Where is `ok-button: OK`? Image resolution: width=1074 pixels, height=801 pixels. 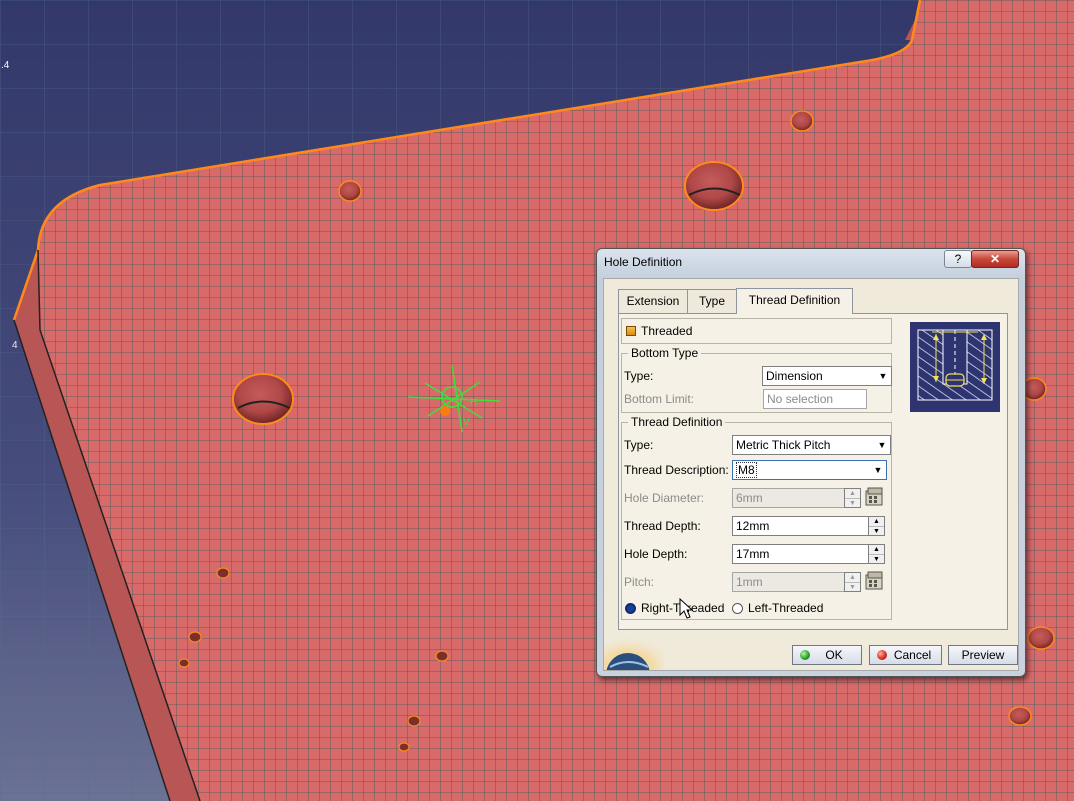 ok-button: OK is located at coordinates (827, 655).